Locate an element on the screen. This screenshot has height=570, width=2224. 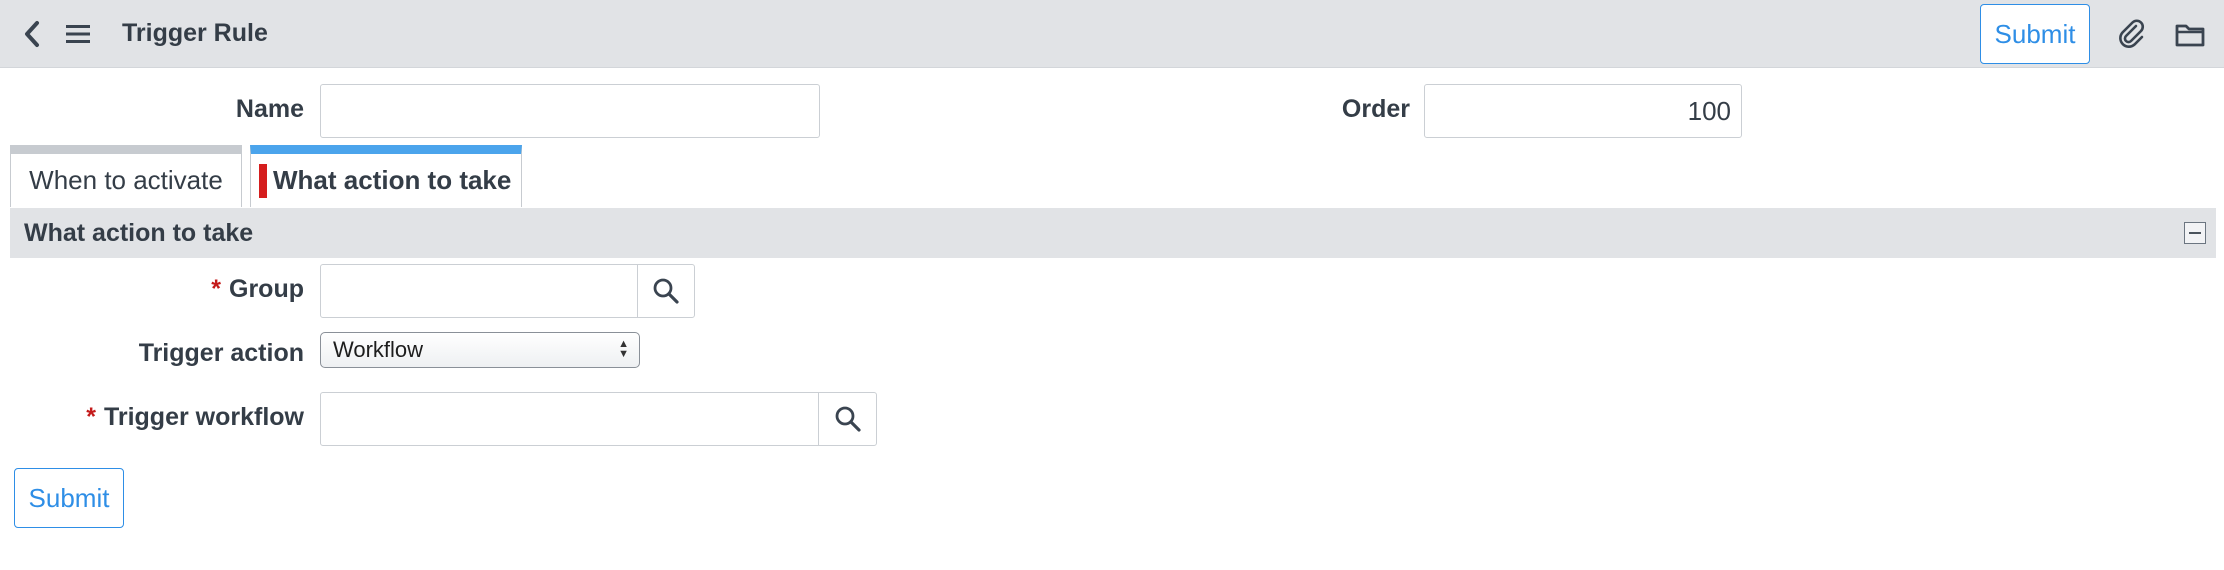
submit-button-footer: Submit is located at coordinates (69, 498).